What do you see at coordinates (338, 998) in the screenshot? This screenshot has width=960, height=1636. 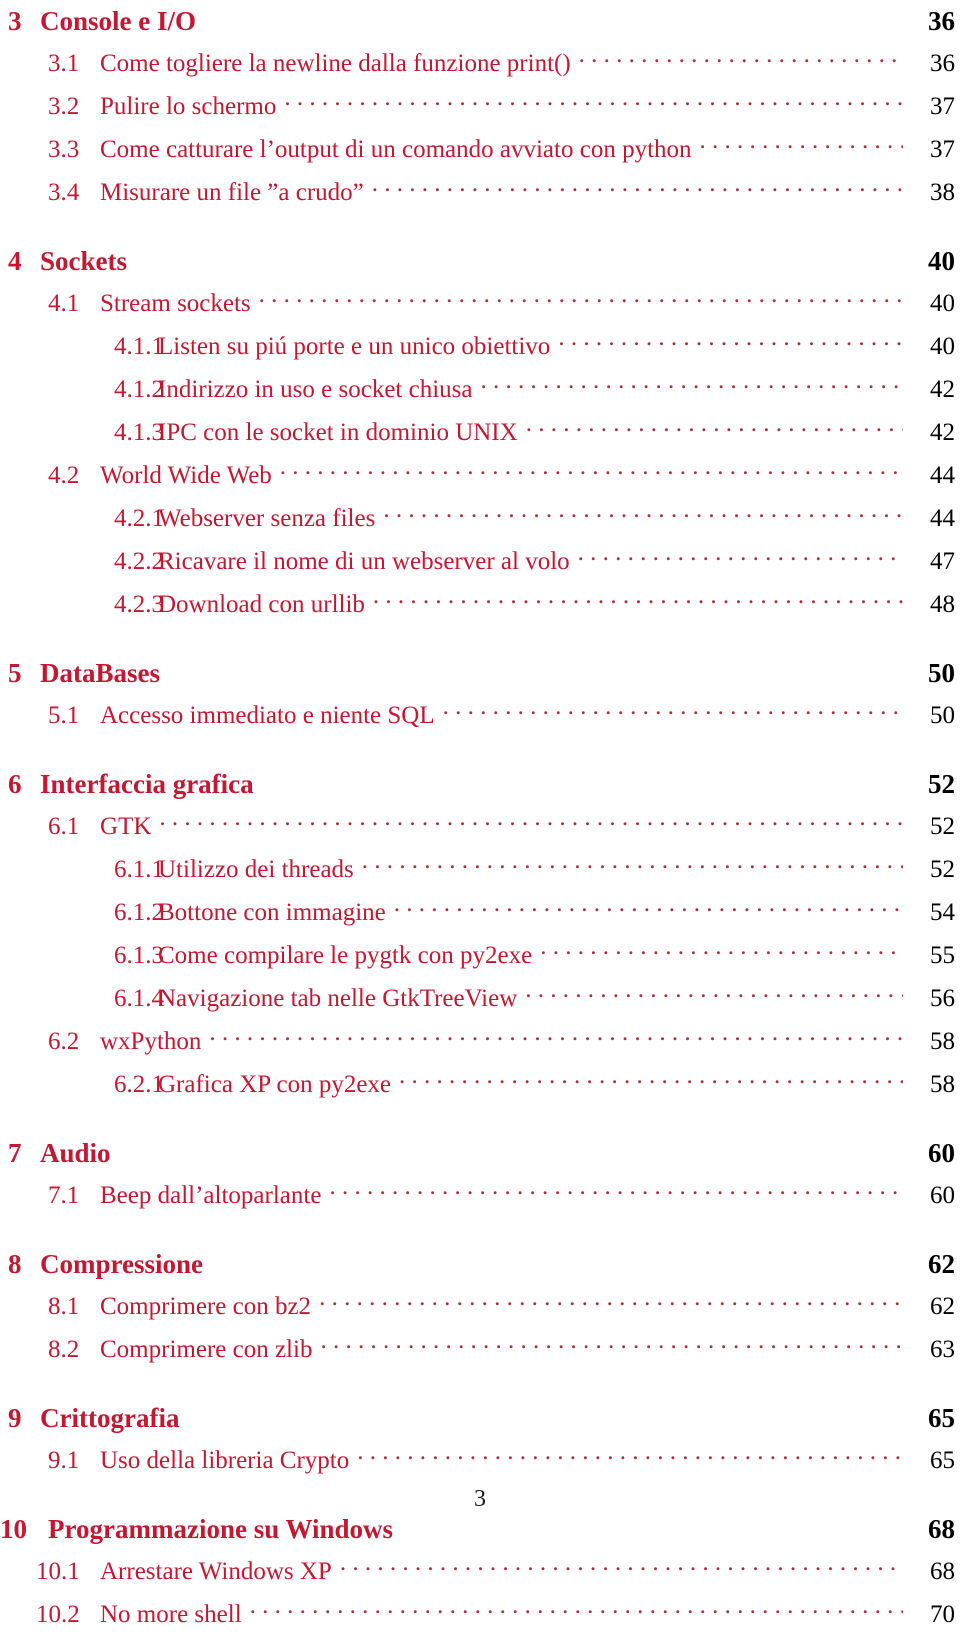 I see `toc-entry-title: Navigazione tab nelle GtkTreeView` at bounding box center [338, 998].